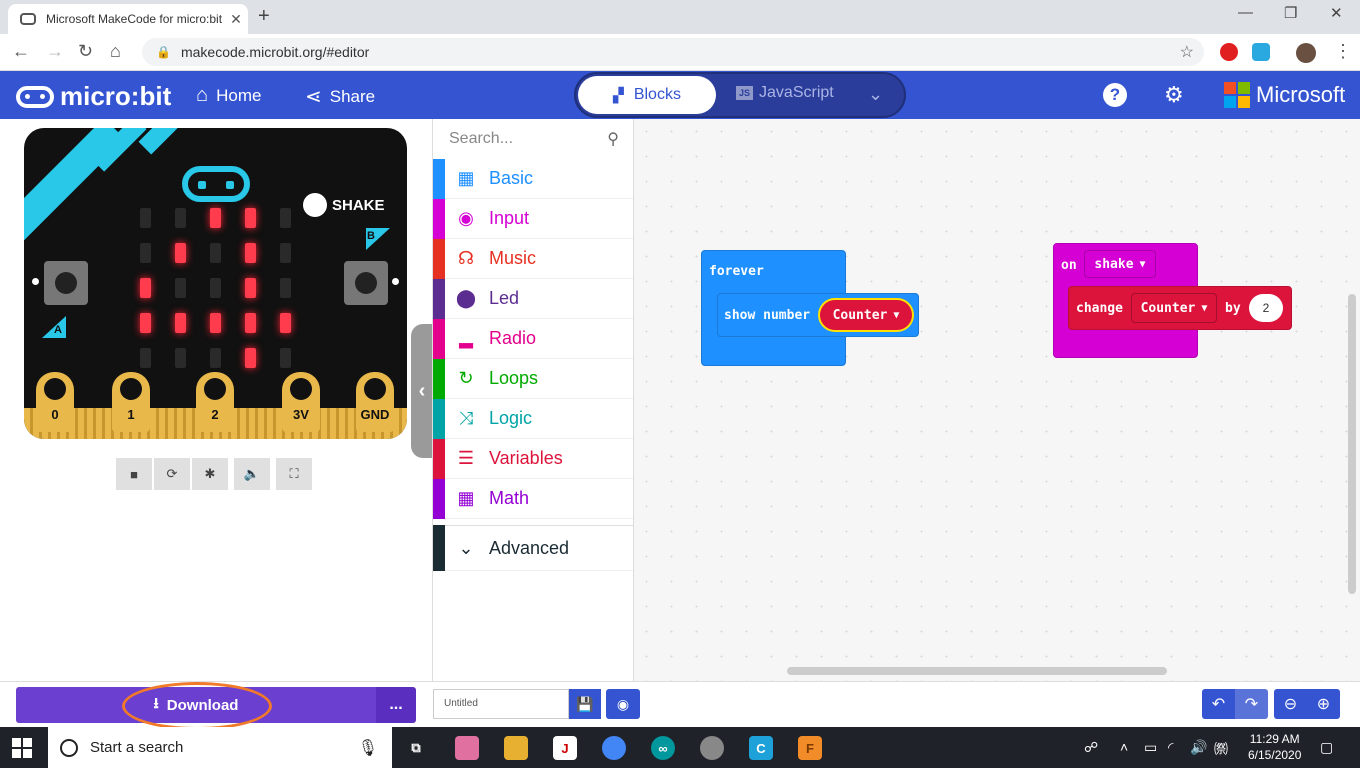  Describe the element at coordinates (533, 378) in the screenshot. I see `category-loops: ↻ Loops` at that location.